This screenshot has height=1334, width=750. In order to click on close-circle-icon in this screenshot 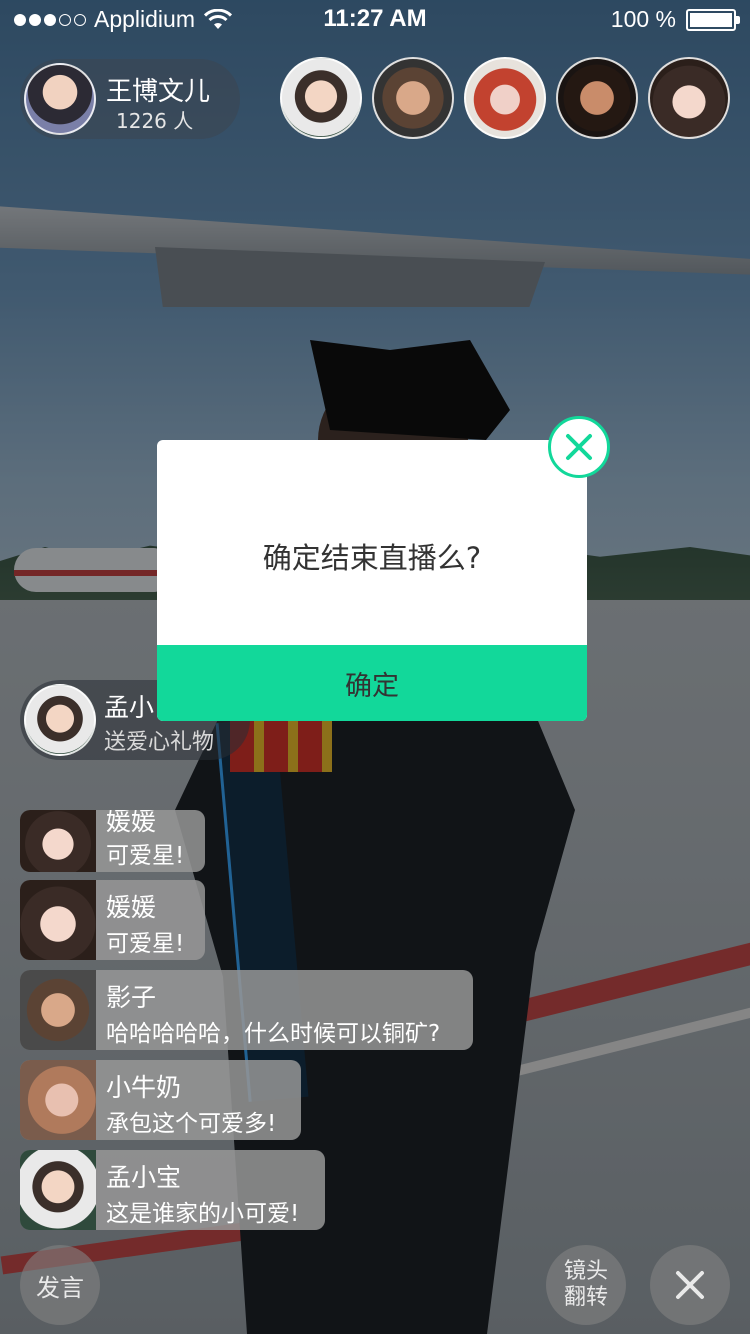, I will do `click(579, 447)`.